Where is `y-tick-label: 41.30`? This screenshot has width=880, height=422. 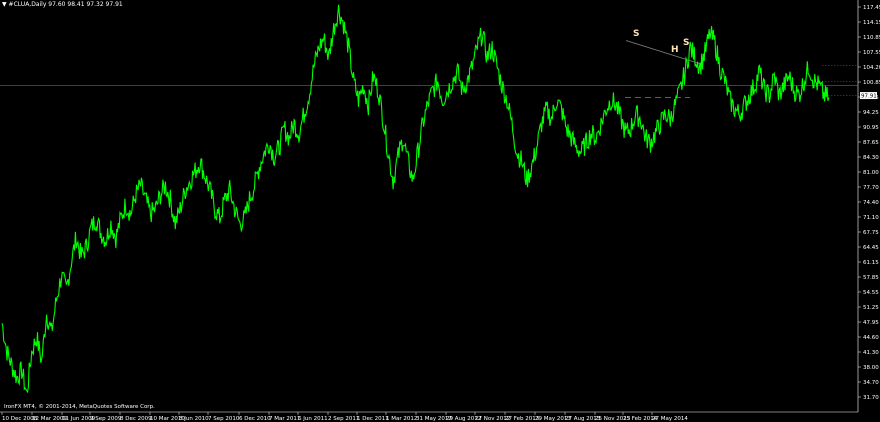
y-tick-label: 41.30 is located at coordinates (871, 353).